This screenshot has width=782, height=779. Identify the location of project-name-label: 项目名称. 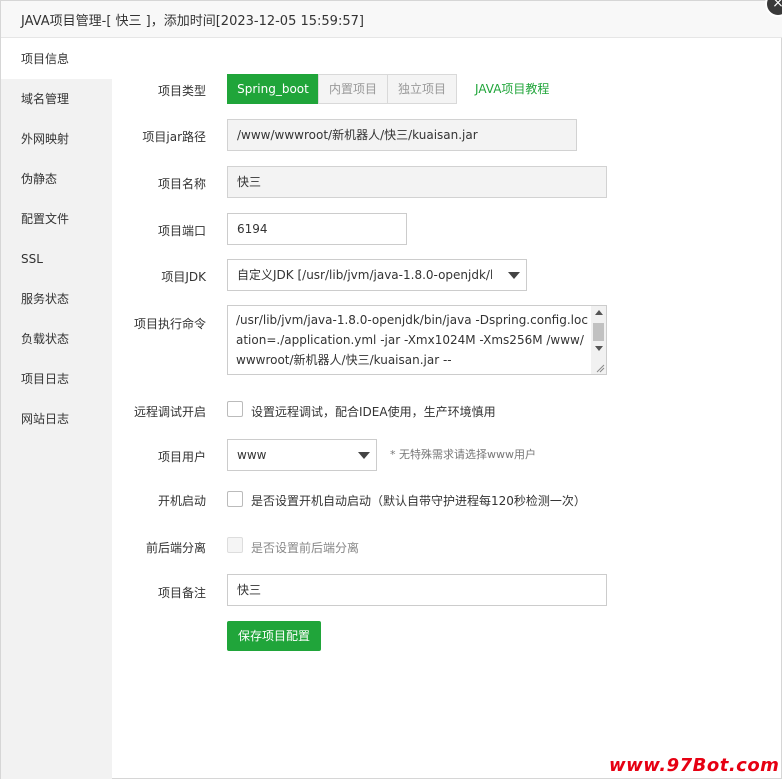
(181, 184).